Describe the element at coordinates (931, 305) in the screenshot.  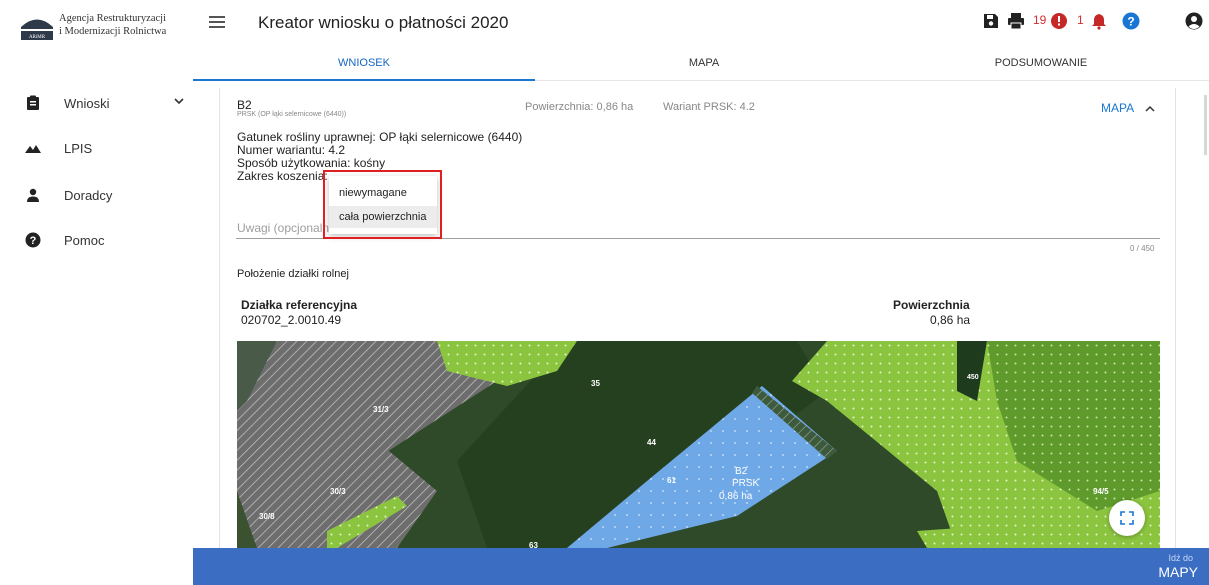
I see `area-label: Powierzchnia` at that location.